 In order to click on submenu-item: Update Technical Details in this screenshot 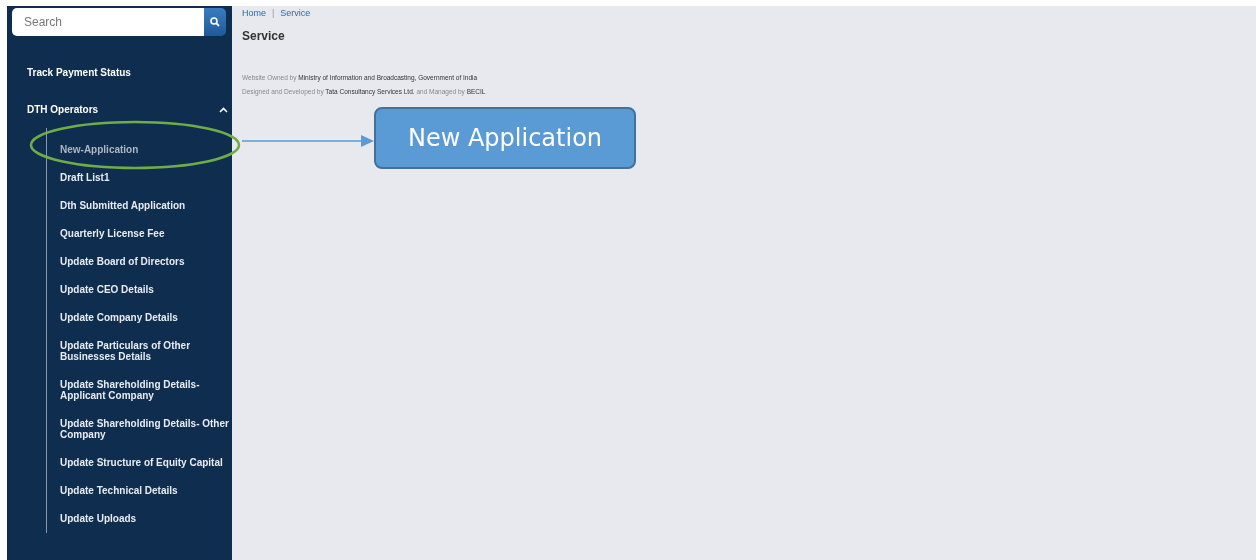, I will do `click(139, 491)`.